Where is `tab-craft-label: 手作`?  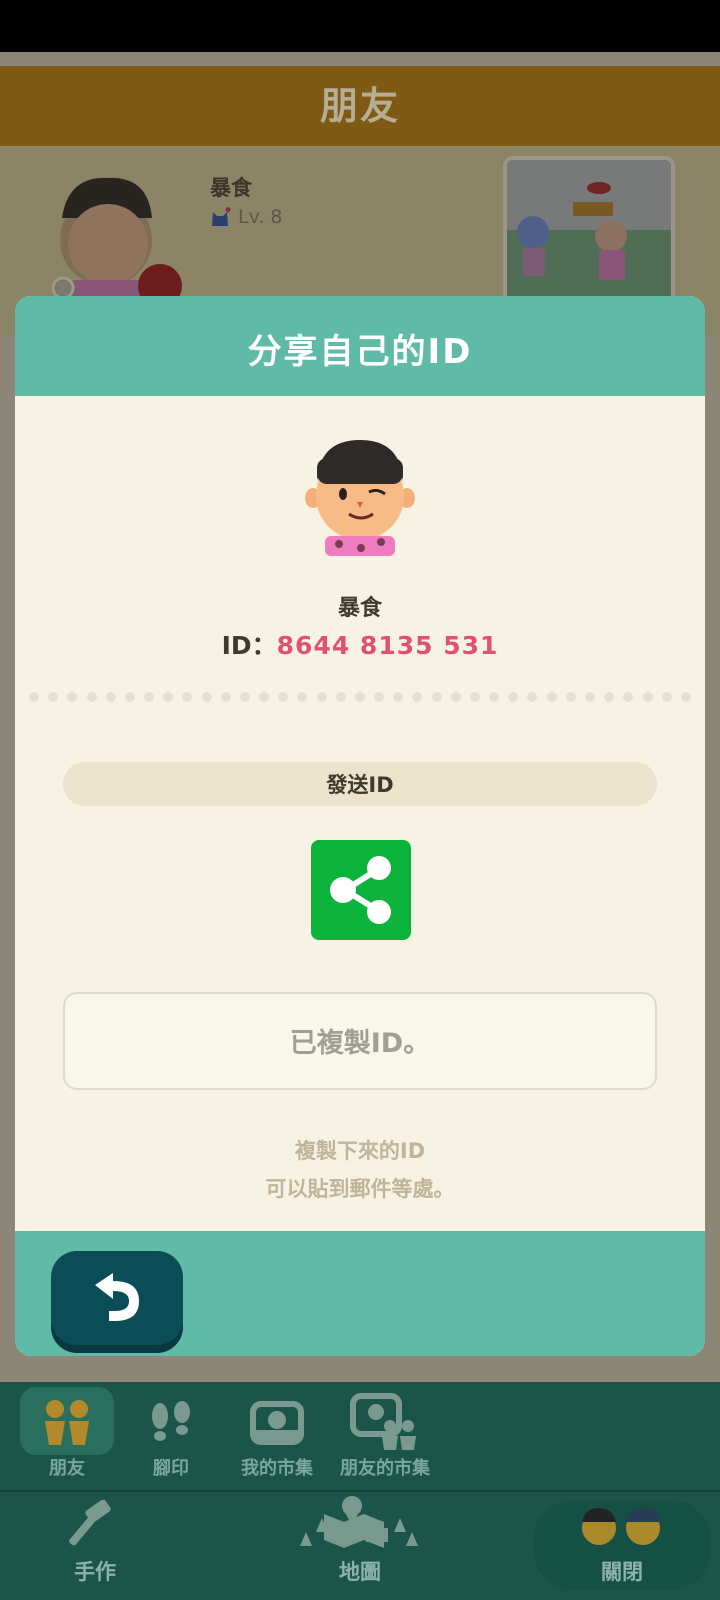 tab-craft-label: 手作 is located at coordinates (95, 1572).